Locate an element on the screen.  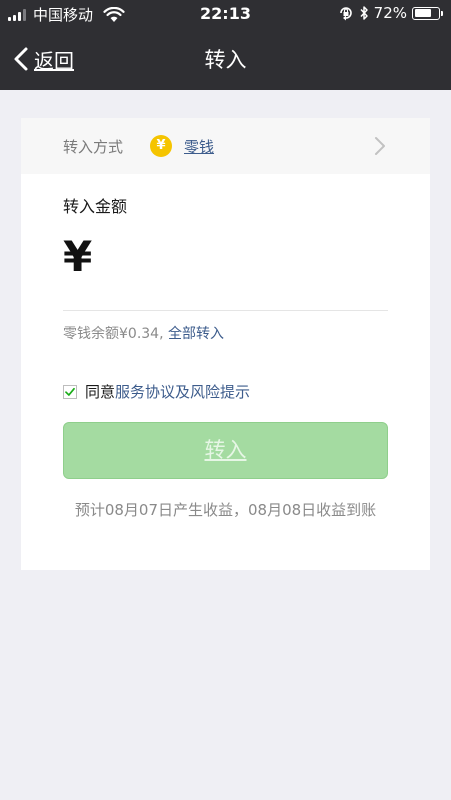
orientation-lock-icon is located at coordinates (345, 14).